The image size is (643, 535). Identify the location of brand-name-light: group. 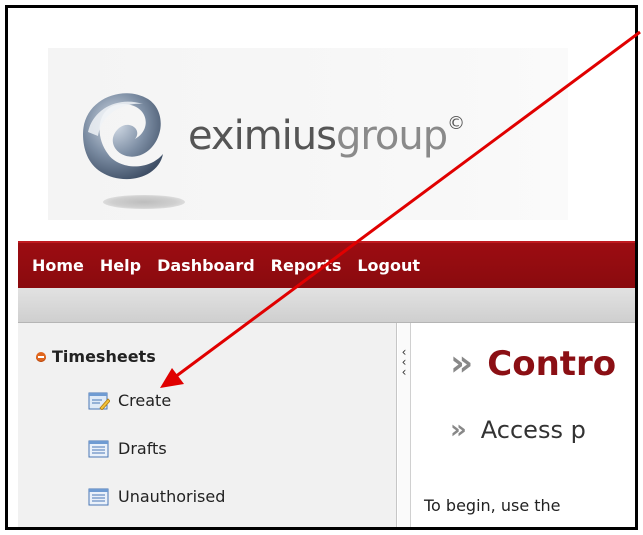
(391, 136).